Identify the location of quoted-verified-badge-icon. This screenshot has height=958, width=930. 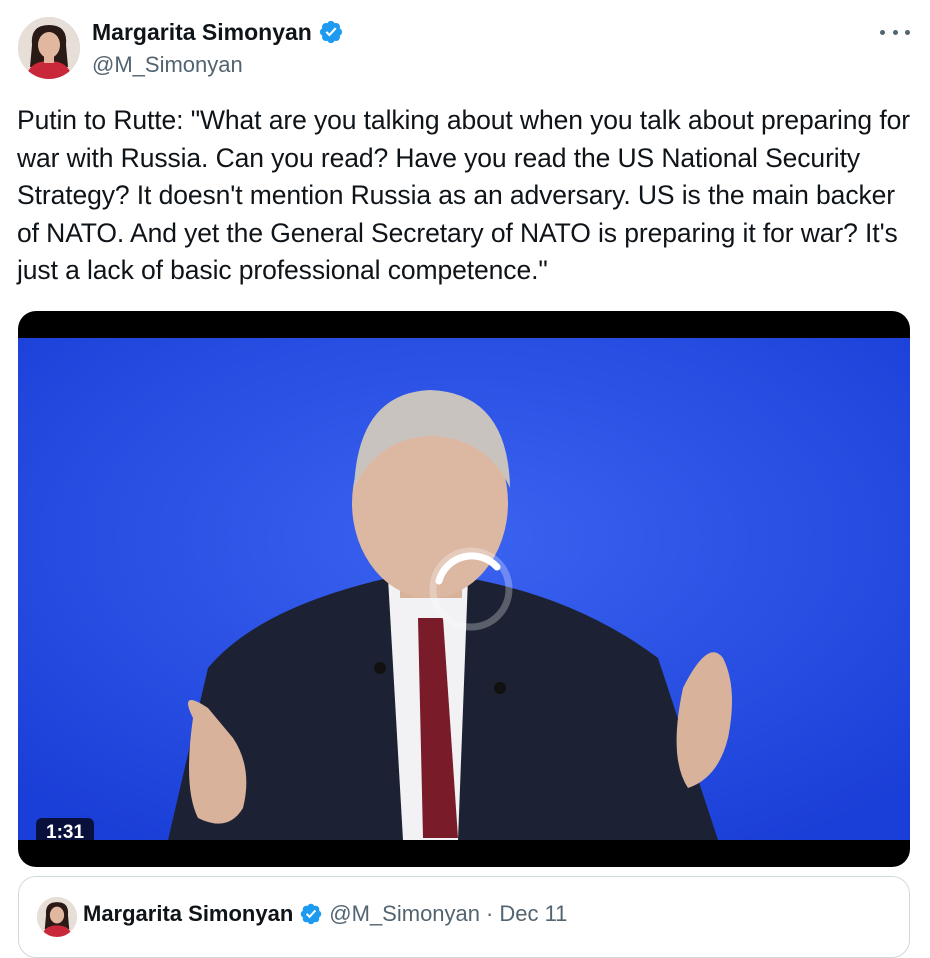
(311, 914).